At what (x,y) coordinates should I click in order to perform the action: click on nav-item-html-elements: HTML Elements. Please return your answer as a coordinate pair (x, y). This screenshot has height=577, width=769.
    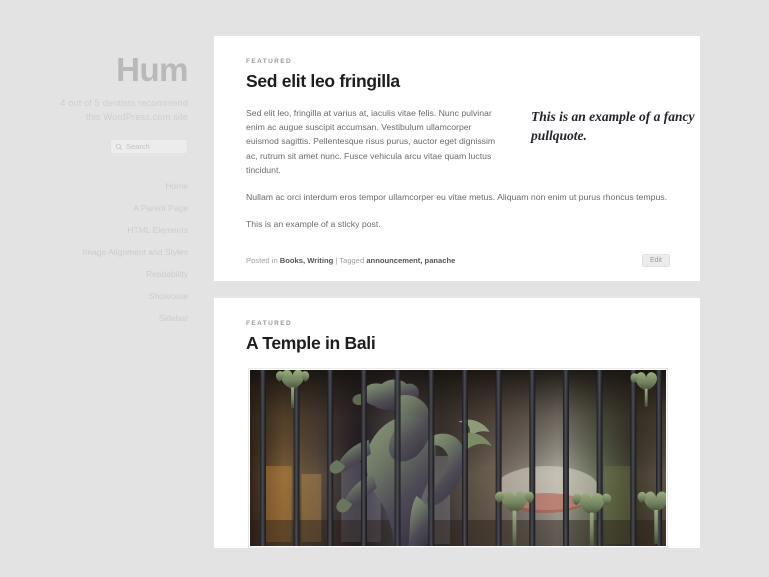
    Looking at the image, I should click on (94, 230).